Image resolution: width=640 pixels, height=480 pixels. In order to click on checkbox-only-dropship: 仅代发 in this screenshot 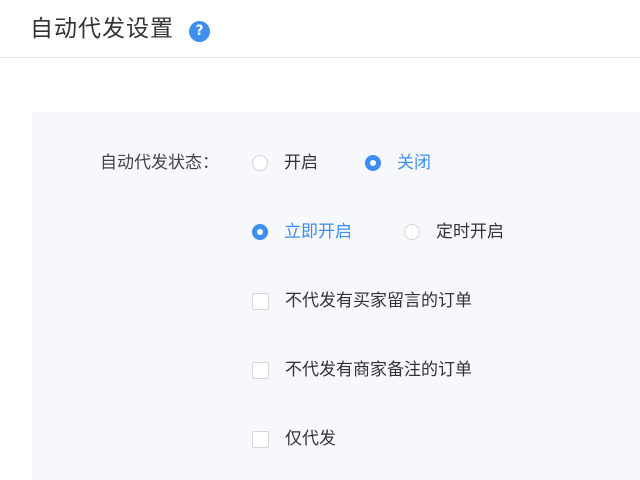, I will do `click(294, 439)`.